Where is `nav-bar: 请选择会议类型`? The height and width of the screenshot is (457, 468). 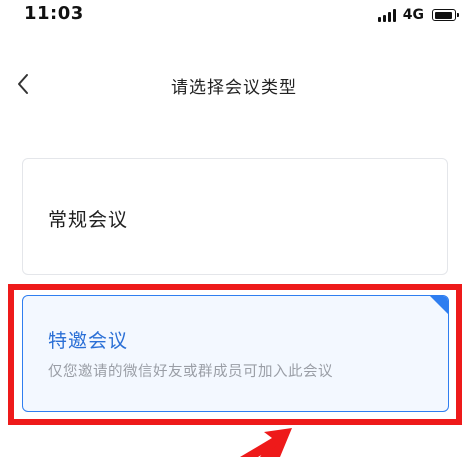
nav-bar: 请选择会议类型 is located at coordinates (234, 84).